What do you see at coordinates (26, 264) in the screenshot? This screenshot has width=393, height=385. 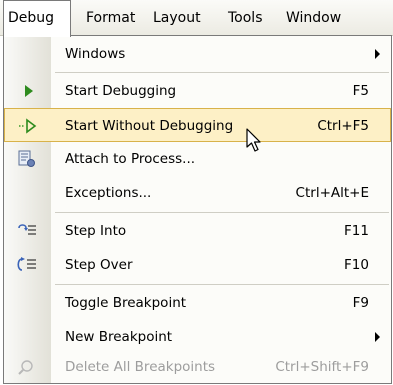 I see `step-over-icon` at bounding box center [26, 264].